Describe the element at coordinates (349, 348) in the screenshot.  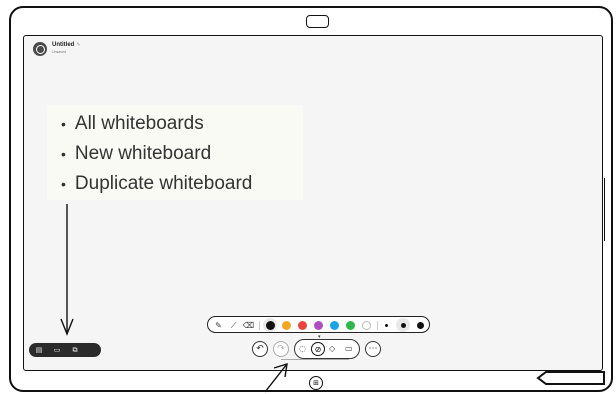
I see `sticky-note-icon: ▭` at that location.